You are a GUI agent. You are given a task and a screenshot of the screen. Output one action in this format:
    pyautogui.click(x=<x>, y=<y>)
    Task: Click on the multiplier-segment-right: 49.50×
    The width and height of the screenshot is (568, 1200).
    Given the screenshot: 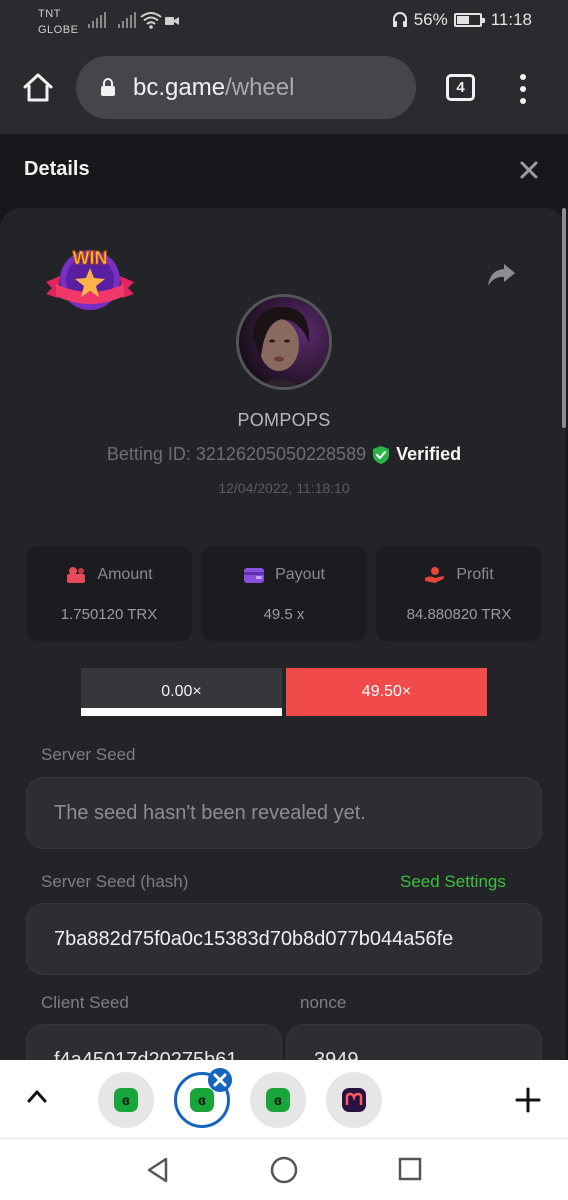 What is the action you would take?
    pyautogui.click(x=386, y=692)
    